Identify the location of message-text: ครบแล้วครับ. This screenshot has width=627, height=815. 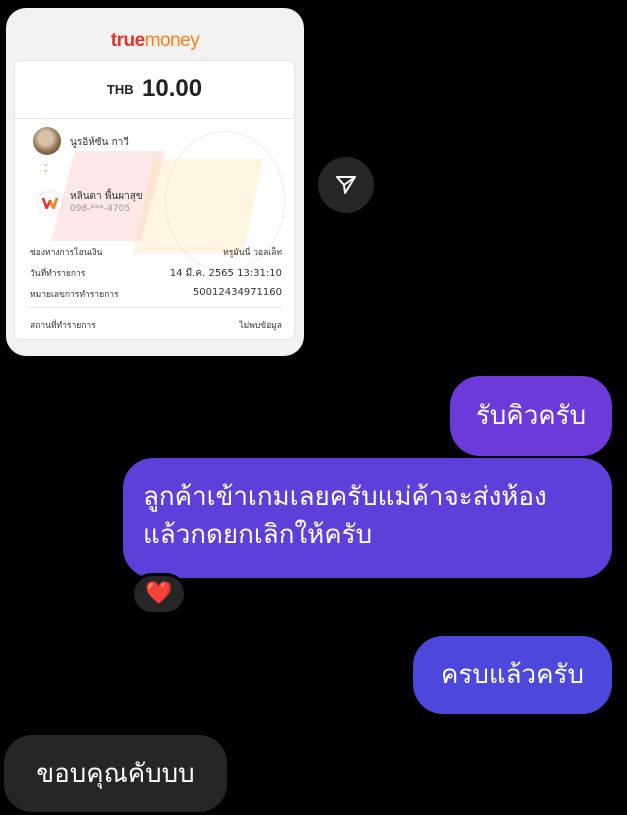
(512, 675).